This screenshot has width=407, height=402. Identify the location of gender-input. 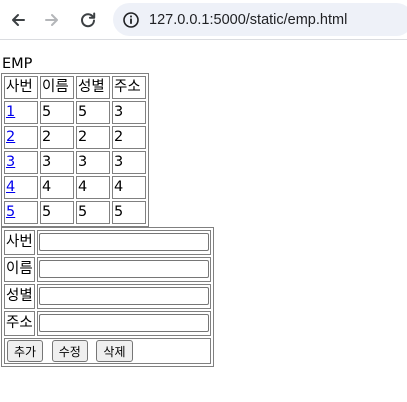
(123, 295).